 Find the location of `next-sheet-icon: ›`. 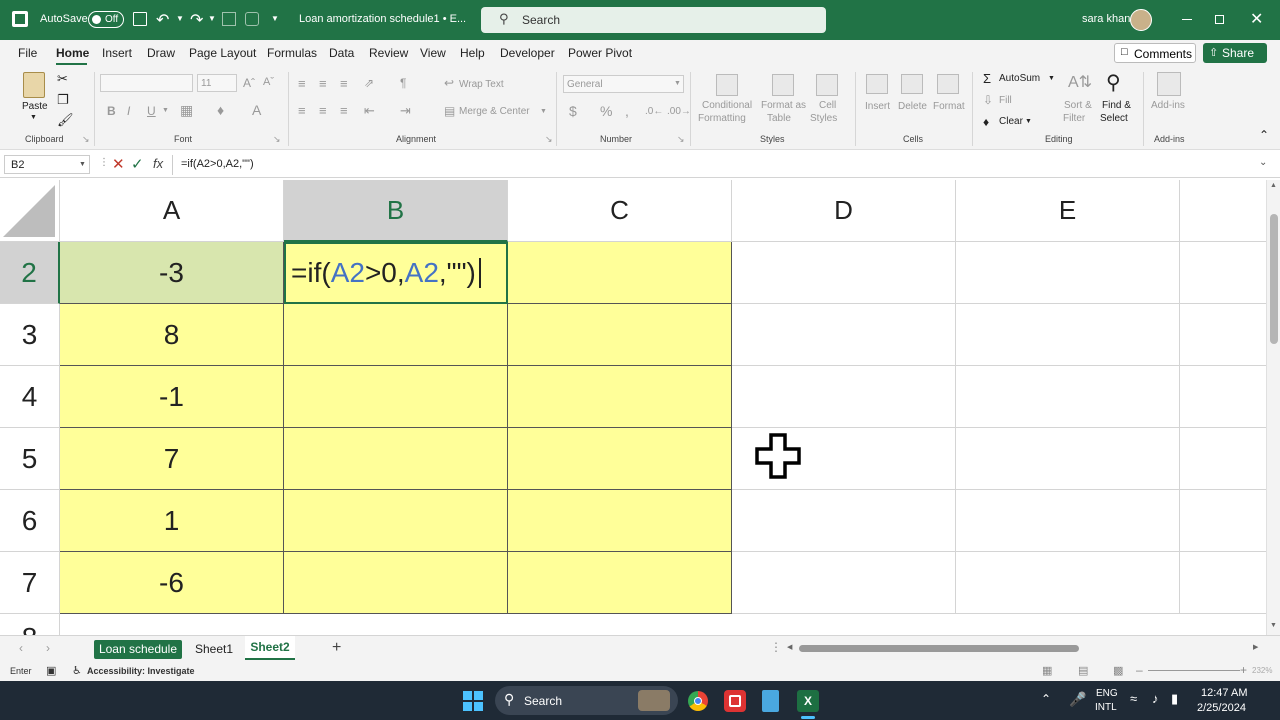

next-sheet-icon: › is located at coordinates (48, 648).